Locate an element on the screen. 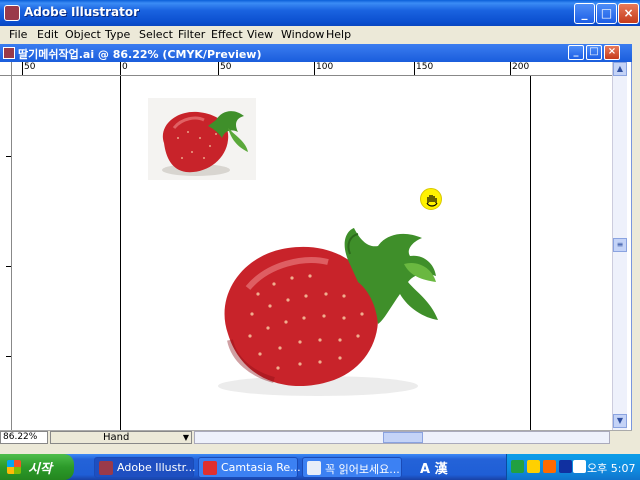 This screenshot has height=480, width=640. scroll-down-button: ▼ is located at coordinates (620, 421).